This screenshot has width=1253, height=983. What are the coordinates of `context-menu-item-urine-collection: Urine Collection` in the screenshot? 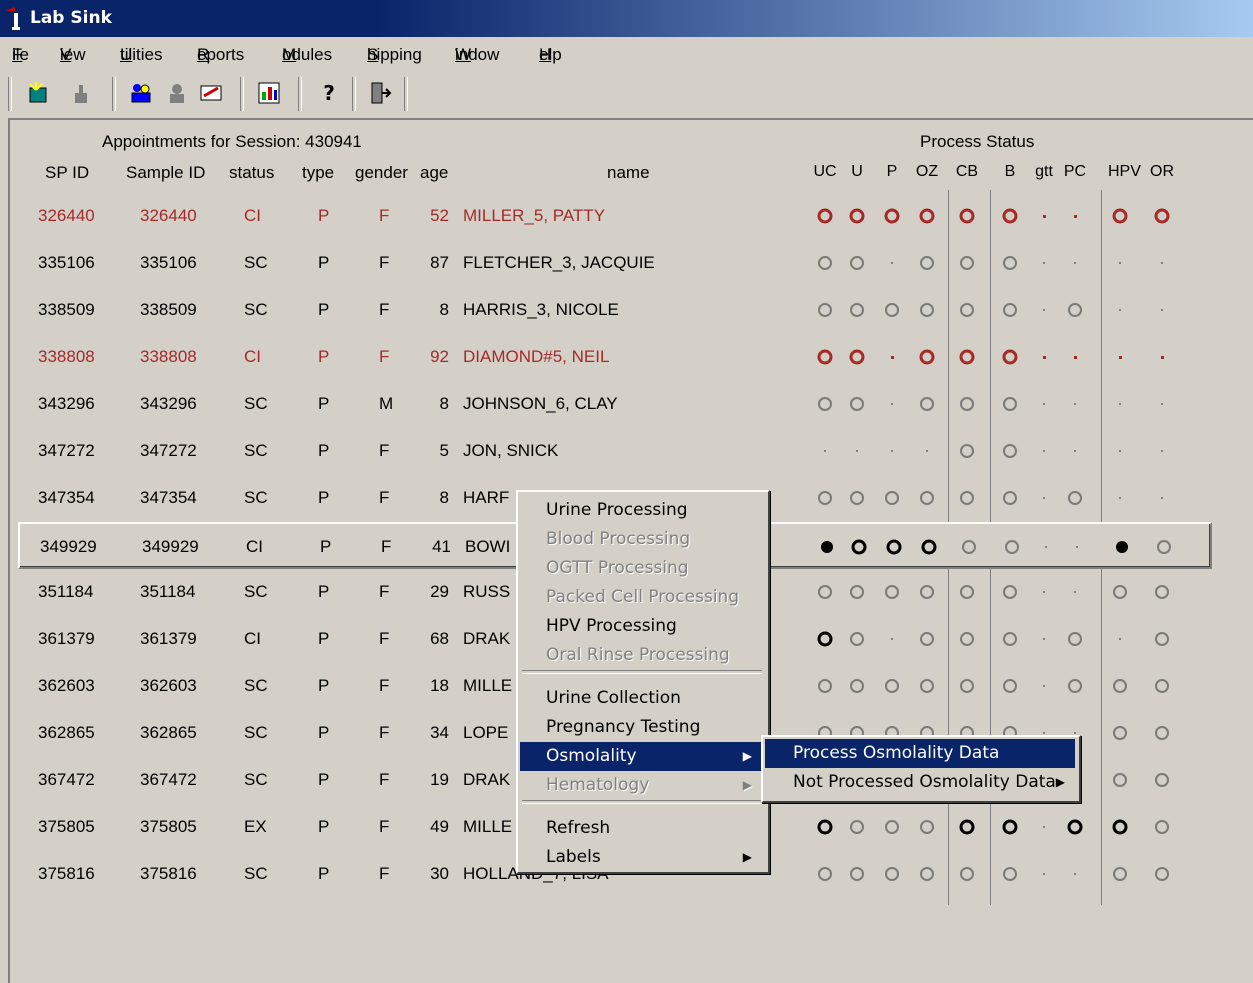 It's located at (641, 698).